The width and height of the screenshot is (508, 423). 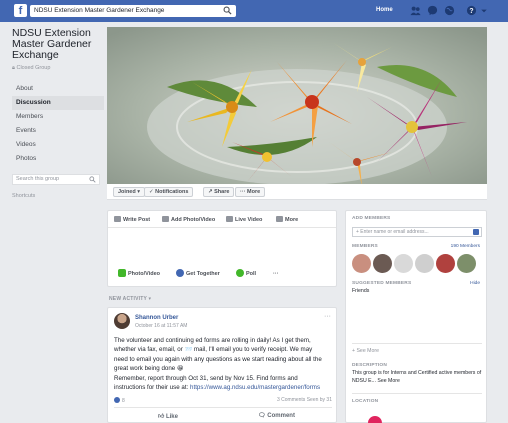 I want to click on get-together-label: Get Together, so click(x=203, y=274).